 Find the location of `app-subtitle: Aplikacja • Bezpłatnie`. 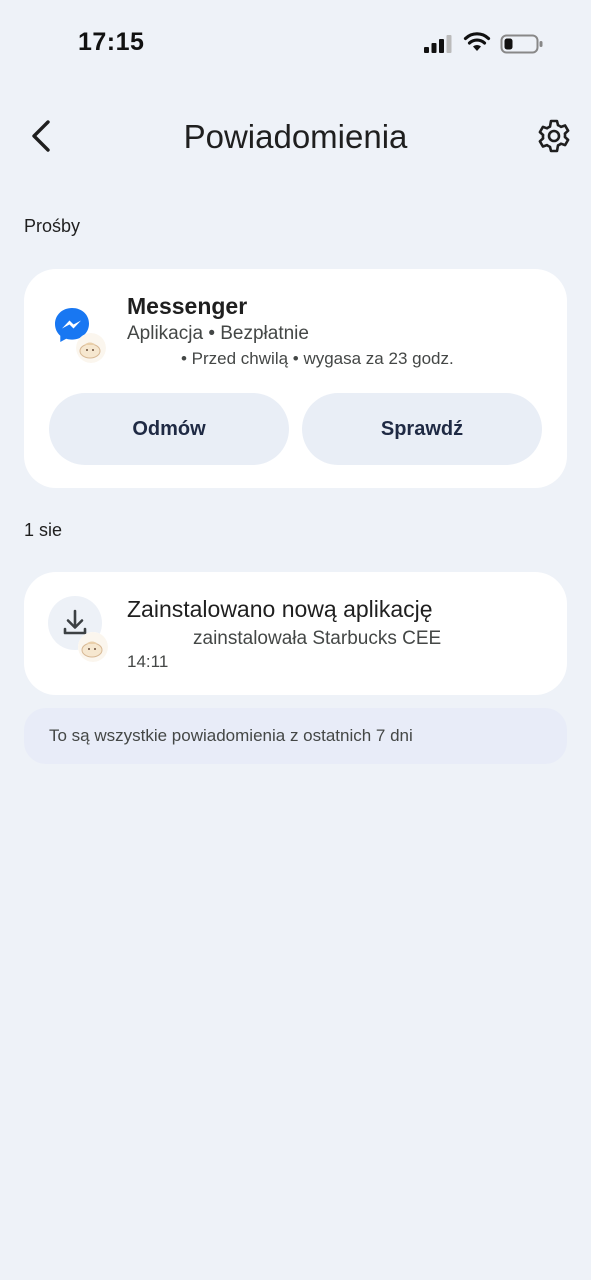

app-subtitle: Aplikacja • Bezpłatnie is located at coordinates (218, 333).